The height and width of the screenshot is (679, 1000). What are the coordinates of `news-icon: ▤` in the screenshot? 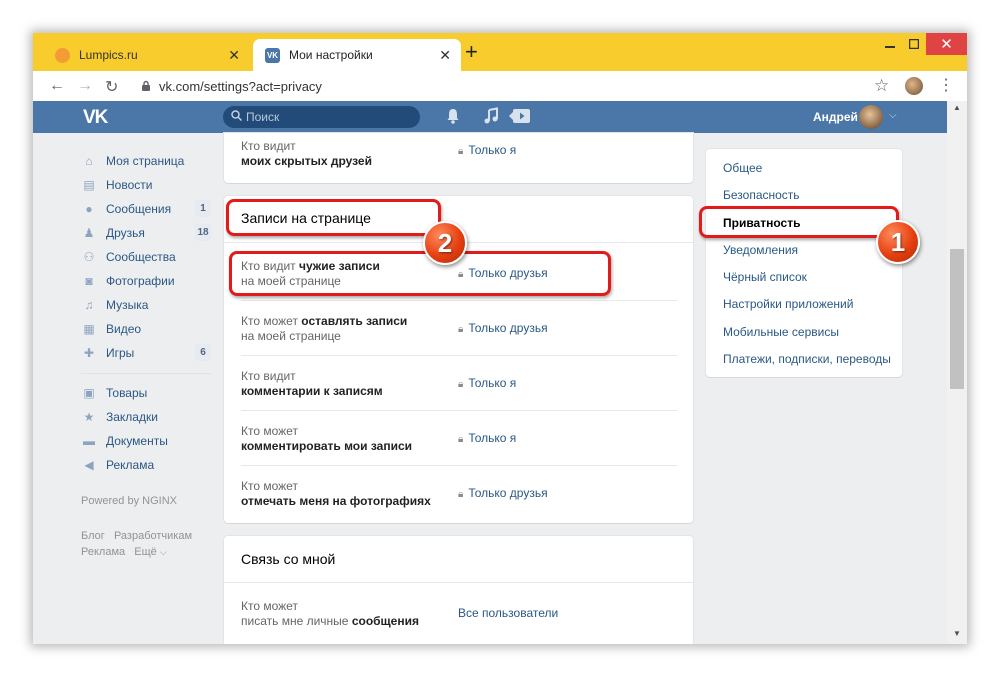 It's located at (89, 185).